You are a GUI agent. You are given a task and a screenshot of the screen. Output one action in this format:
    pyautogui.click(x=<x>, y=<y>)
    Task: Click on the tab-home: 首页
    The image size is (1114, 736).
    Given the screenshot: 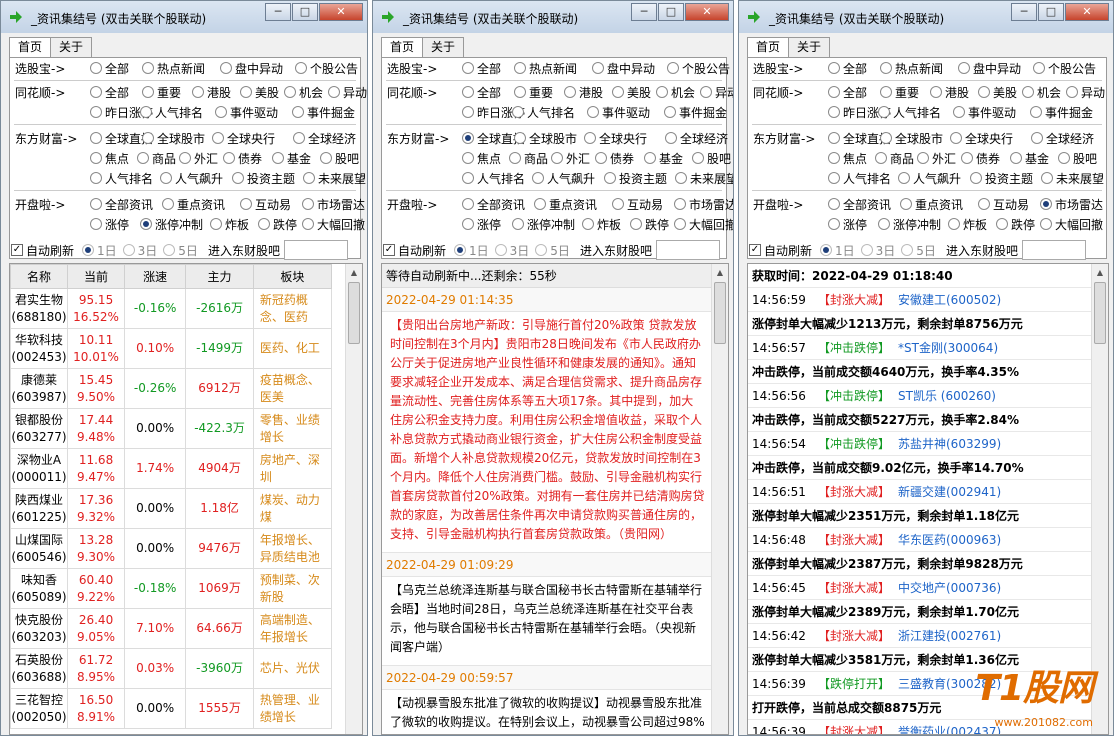 What is the action you would take?
    pyautogui.click(x=768, y=47)
    